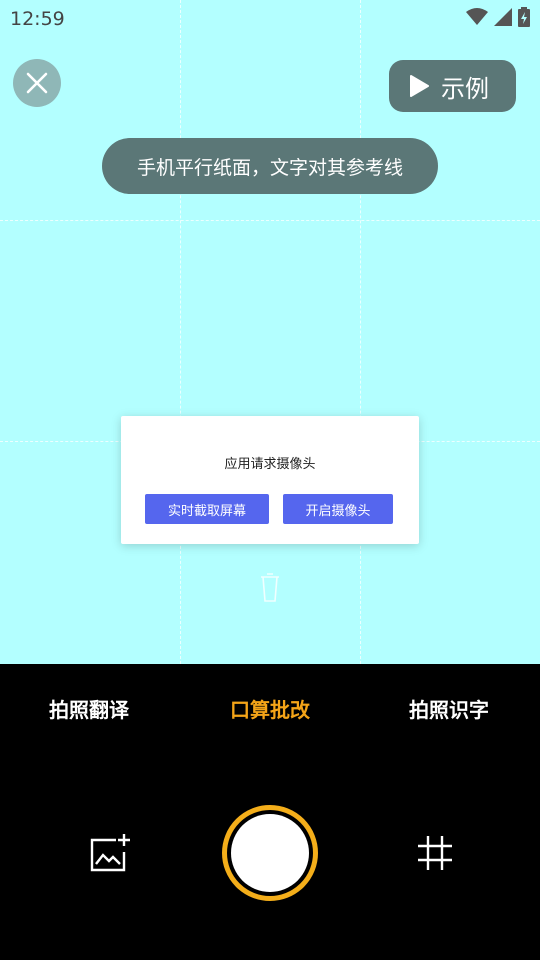  I want to click on shutter-button, so click(270, 853).